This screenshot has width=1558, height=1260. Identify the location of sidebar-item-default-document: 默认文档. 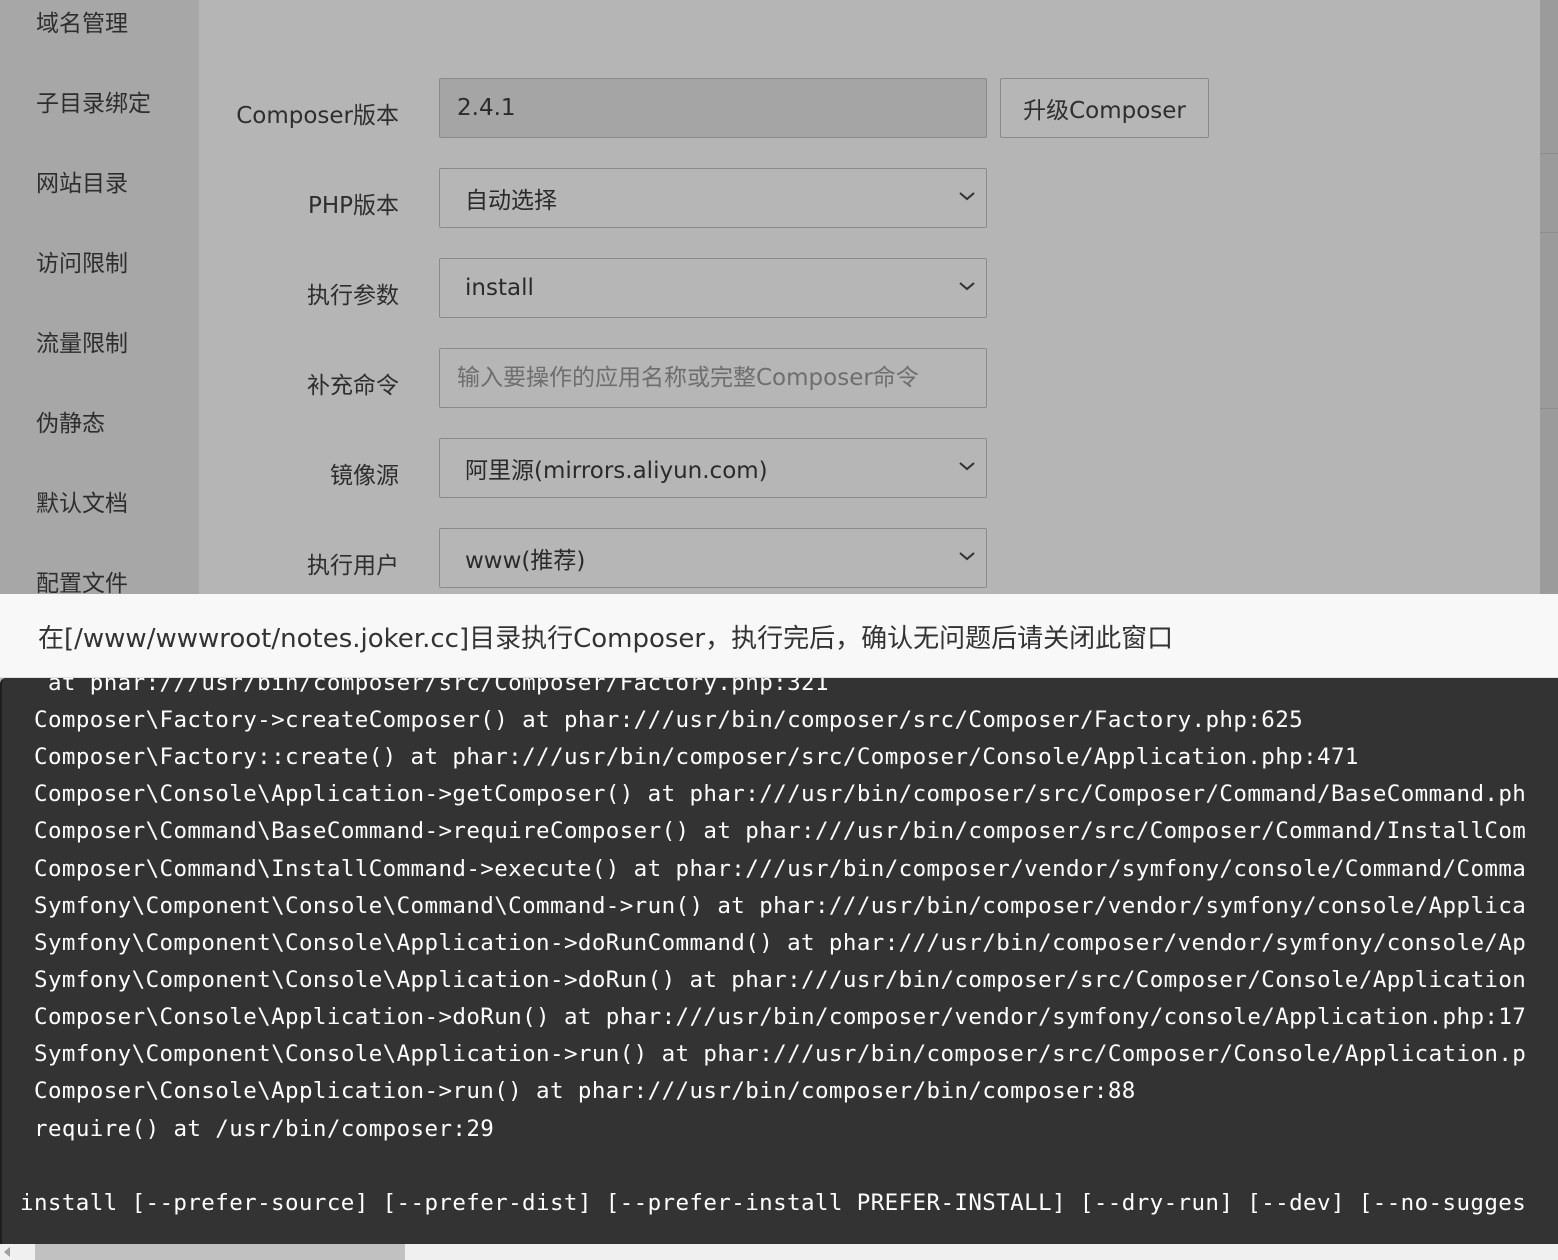
(82, 501).